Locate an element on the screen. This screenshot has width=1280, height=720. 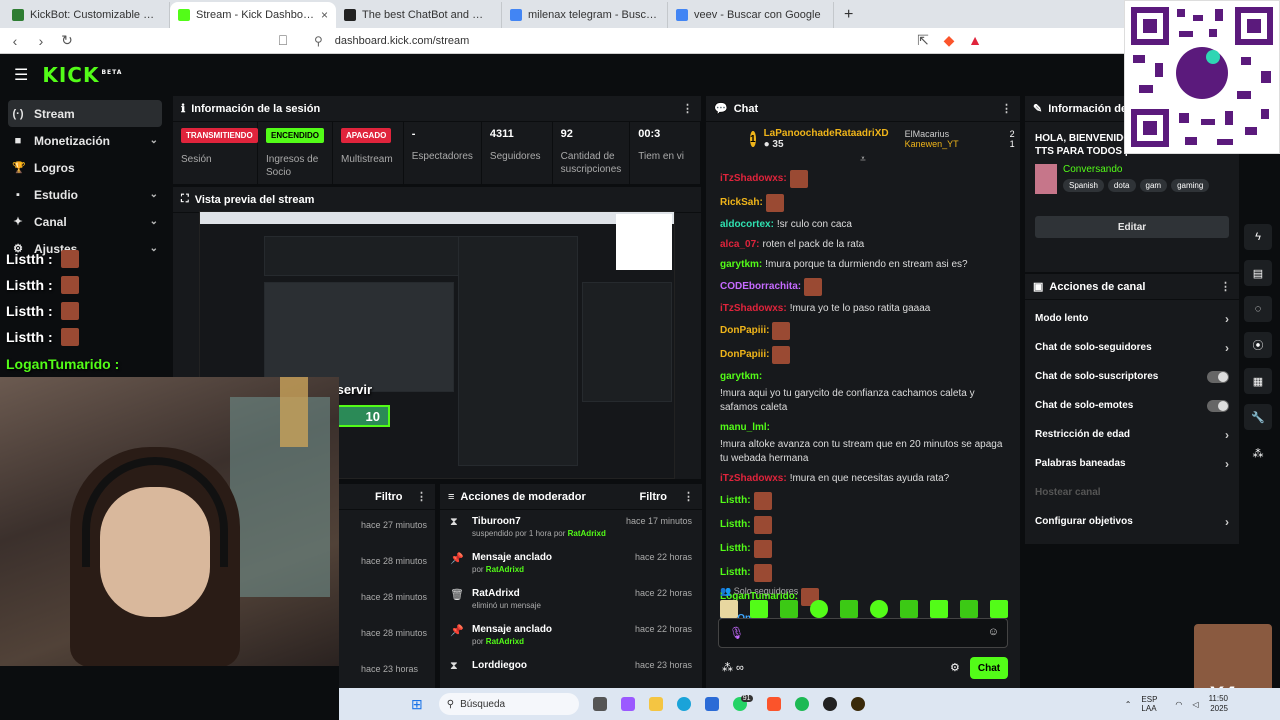
site-info-icon: ⚲ is located at coordinates (318, 41).